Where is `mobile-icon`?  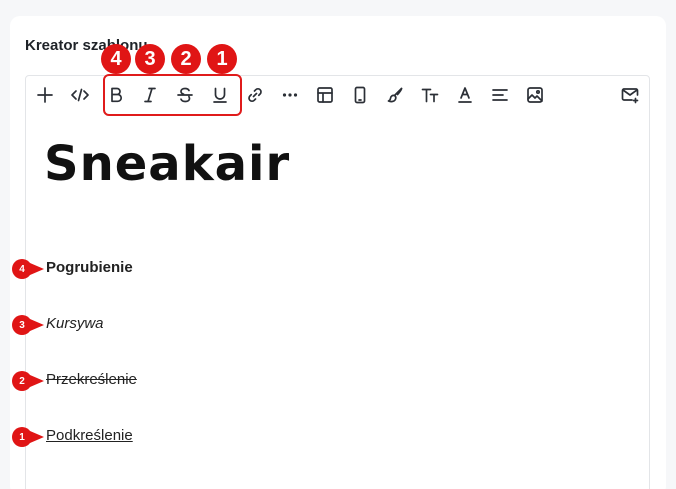
mobile-icon is located at coordinates (360, 95).